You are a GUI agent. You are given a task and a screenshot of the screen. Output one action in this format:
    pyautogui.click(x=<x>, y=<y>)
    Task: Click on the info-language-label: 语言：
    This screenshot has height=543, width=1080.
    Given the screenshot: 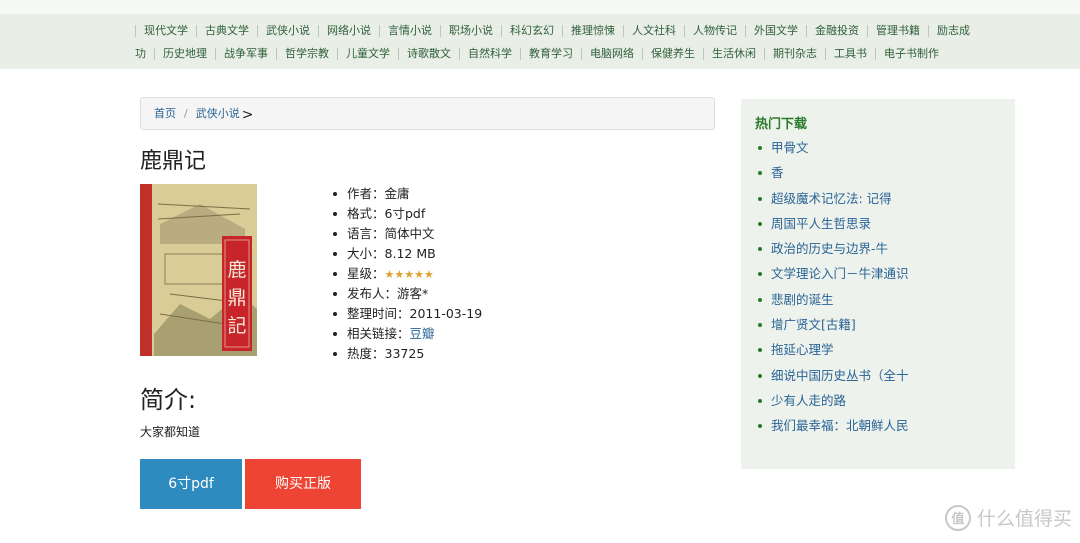 What is the action you would take?
    pyautogui.click(x=366, y=233)
    